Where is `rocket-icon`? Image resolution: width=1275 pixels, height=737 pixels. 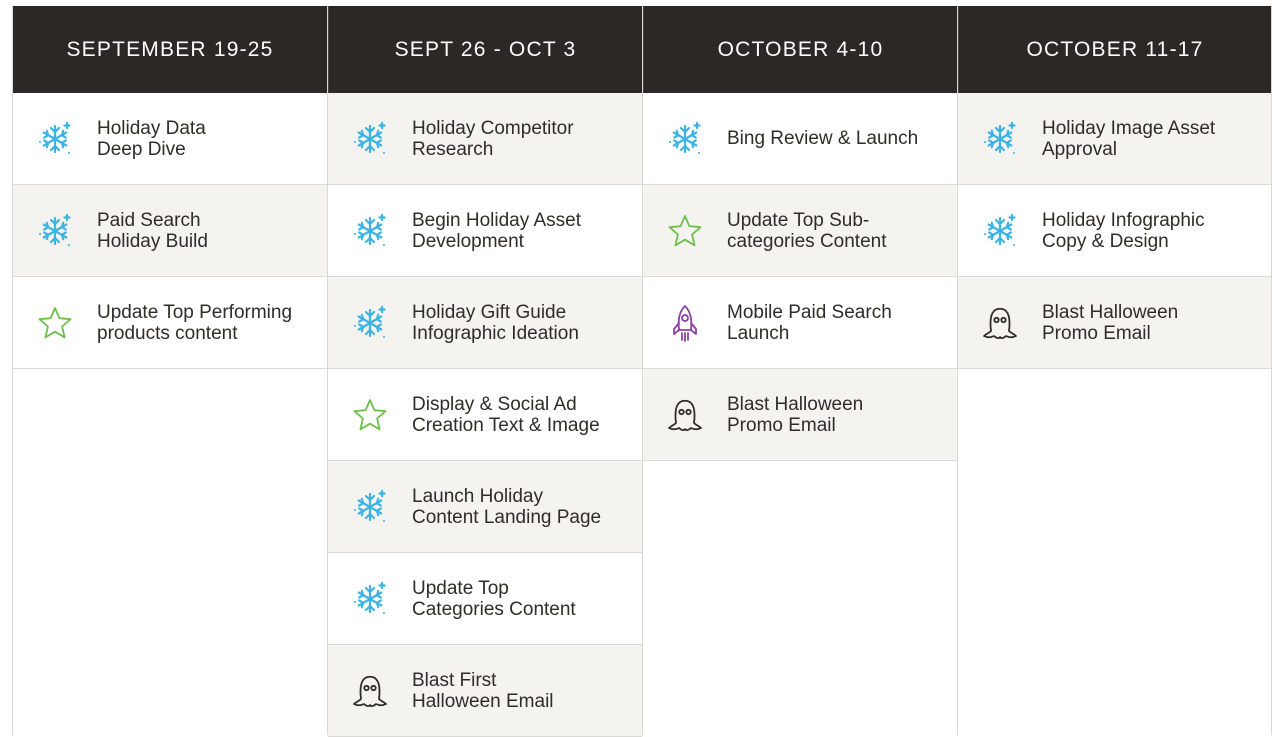 rocket-icon is located at coordinates (685, 323).